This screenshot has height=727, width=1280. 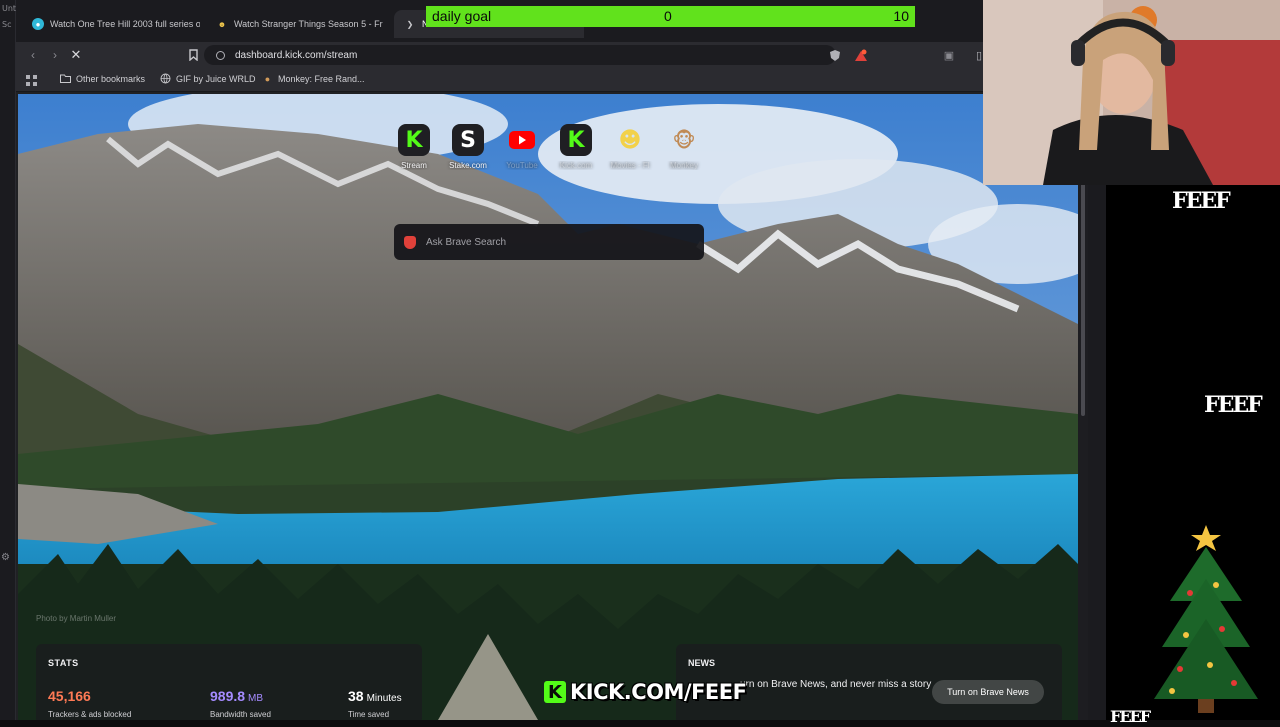 I want to click on window-right-edge, so click(x=1097, y=407).